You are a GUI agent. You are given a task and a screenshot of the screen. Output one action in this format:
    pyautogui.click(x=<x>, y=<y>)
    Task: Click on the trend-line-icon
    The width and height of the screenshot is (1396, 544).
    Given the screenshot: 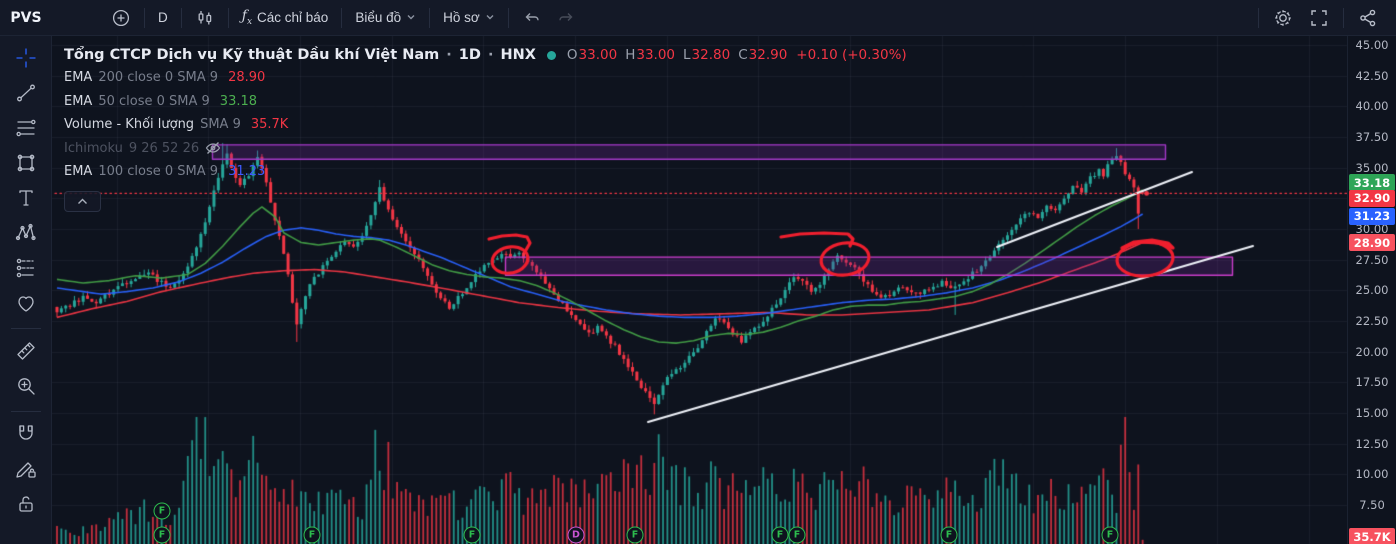 What is the action you would take?
    pyautogui.click(x=26, y=94)
    